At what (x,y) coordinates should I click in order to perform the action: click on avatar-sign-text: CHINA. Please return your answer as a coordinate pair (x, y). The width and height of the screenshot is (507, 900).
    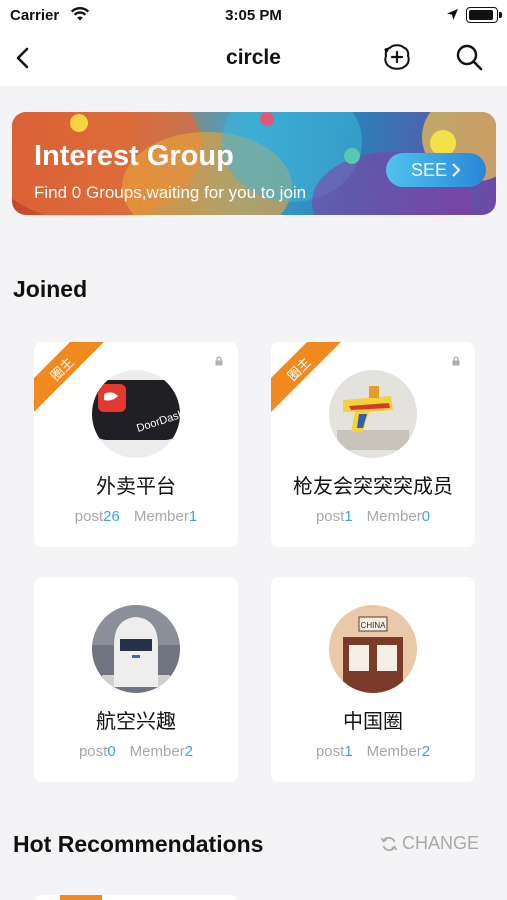
    Looking at the image, I should click on (374, 625).